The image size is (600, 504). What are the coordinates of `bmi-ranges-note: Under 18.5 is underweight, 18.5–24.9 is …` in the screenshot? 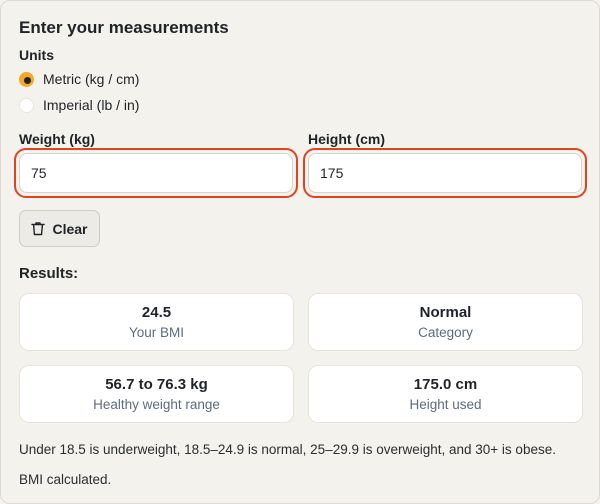 It's located at (287, 449).